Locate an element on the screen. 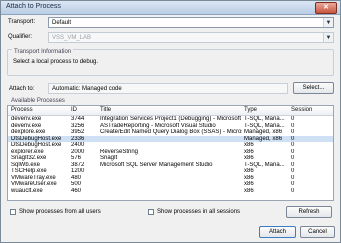 This screenshot has width=341, height=243. cell-id: 460 is located at coordinates (76, 190).